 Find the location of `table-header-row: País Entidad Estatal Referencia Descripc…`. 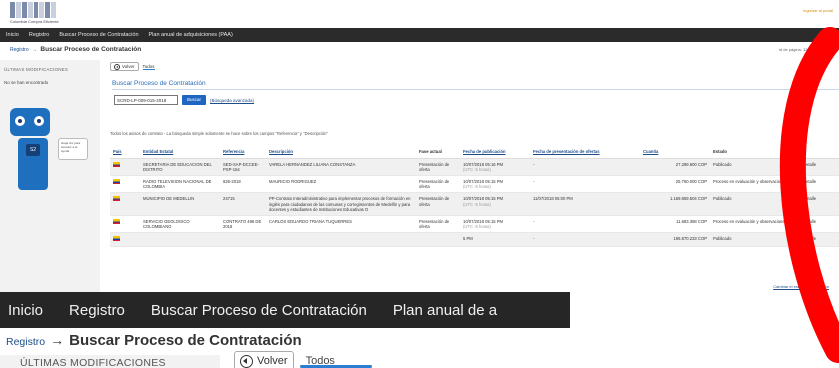

table-header-row: País Entidad Estatal Referencia Descripc… is located at coordinates (474, 152).